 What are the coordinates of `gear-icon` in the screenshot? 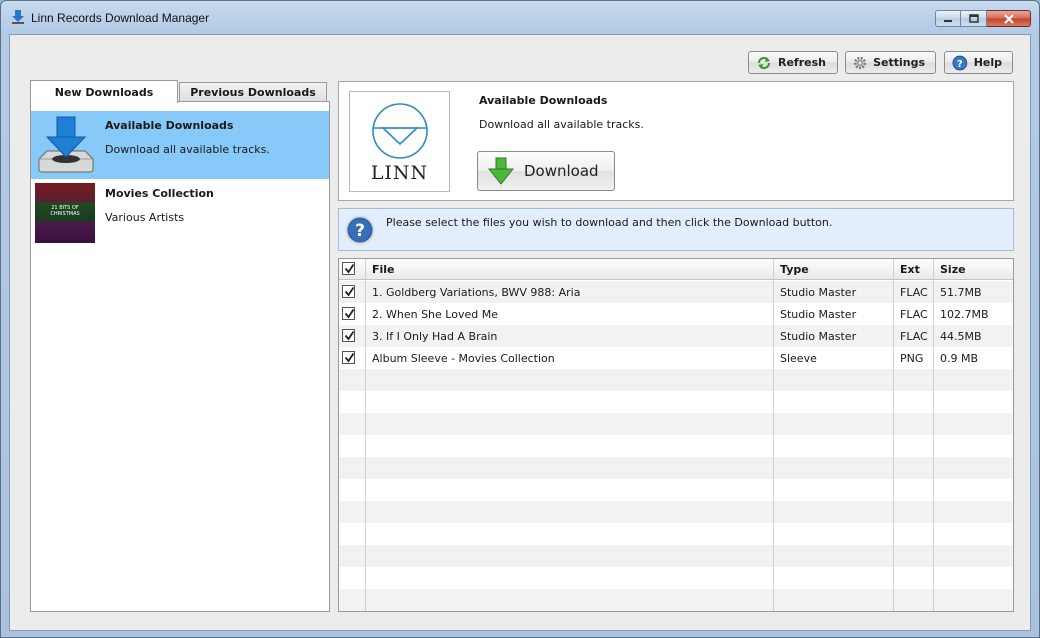 It's located at (860, 62).